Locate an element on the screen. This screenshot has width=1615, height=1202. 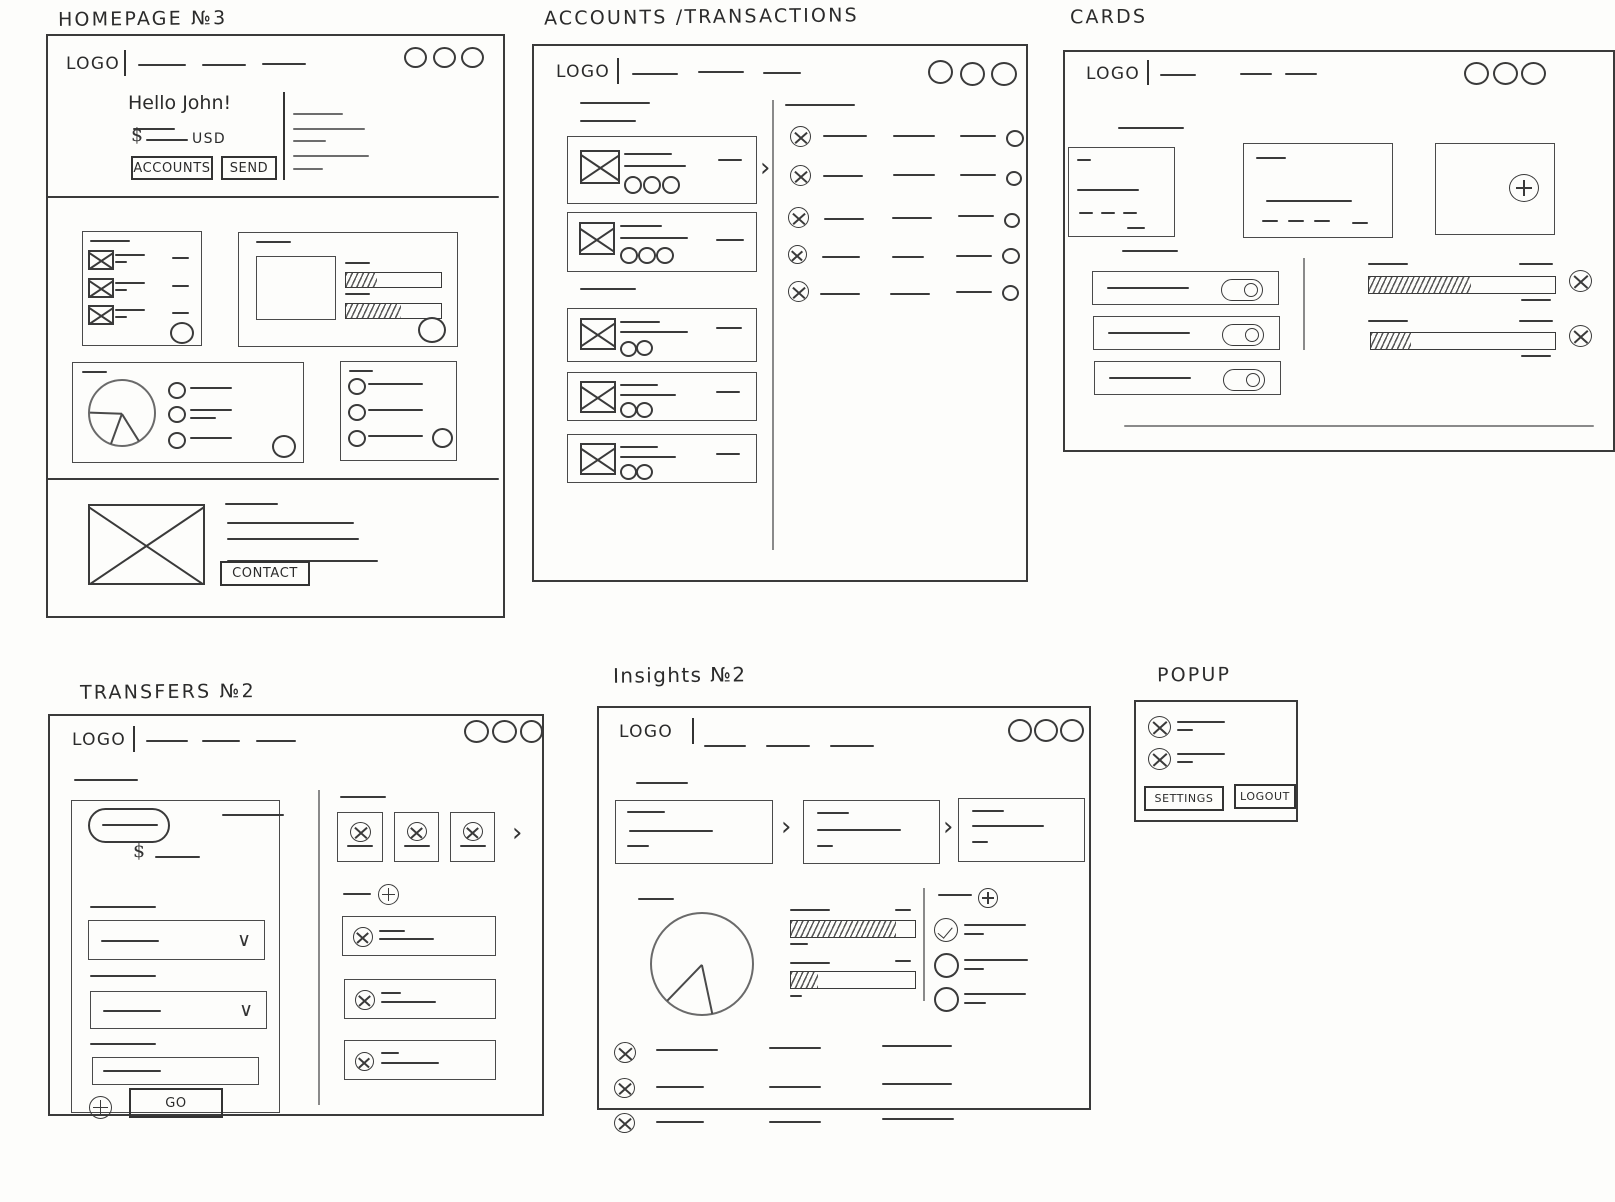
accounts-expand-chevron: › is located at coordinates (765, 168).